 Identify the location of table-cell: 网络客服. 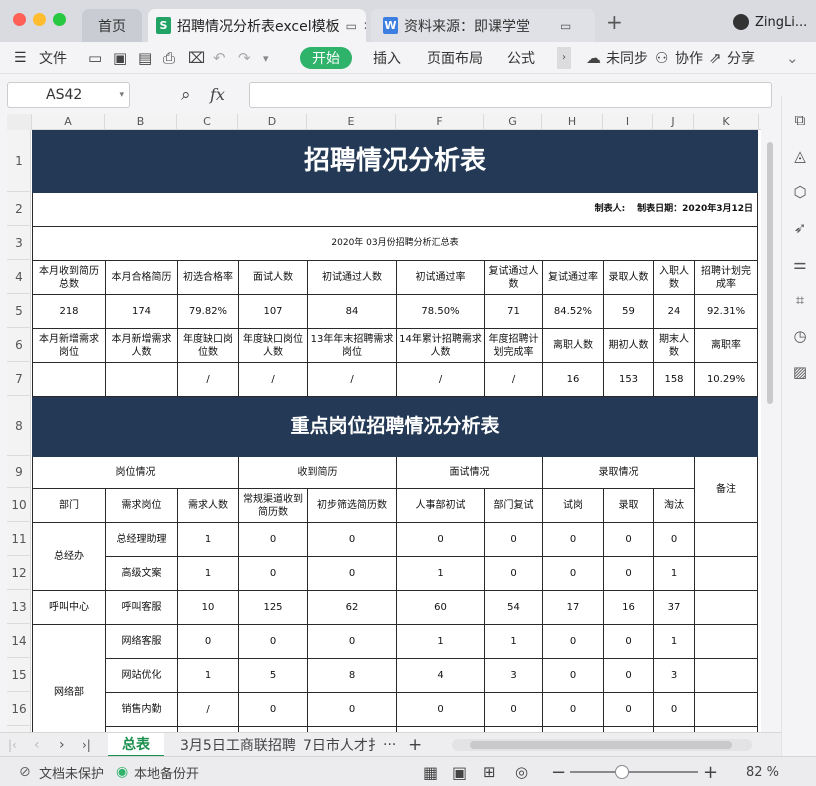
(141, 641).